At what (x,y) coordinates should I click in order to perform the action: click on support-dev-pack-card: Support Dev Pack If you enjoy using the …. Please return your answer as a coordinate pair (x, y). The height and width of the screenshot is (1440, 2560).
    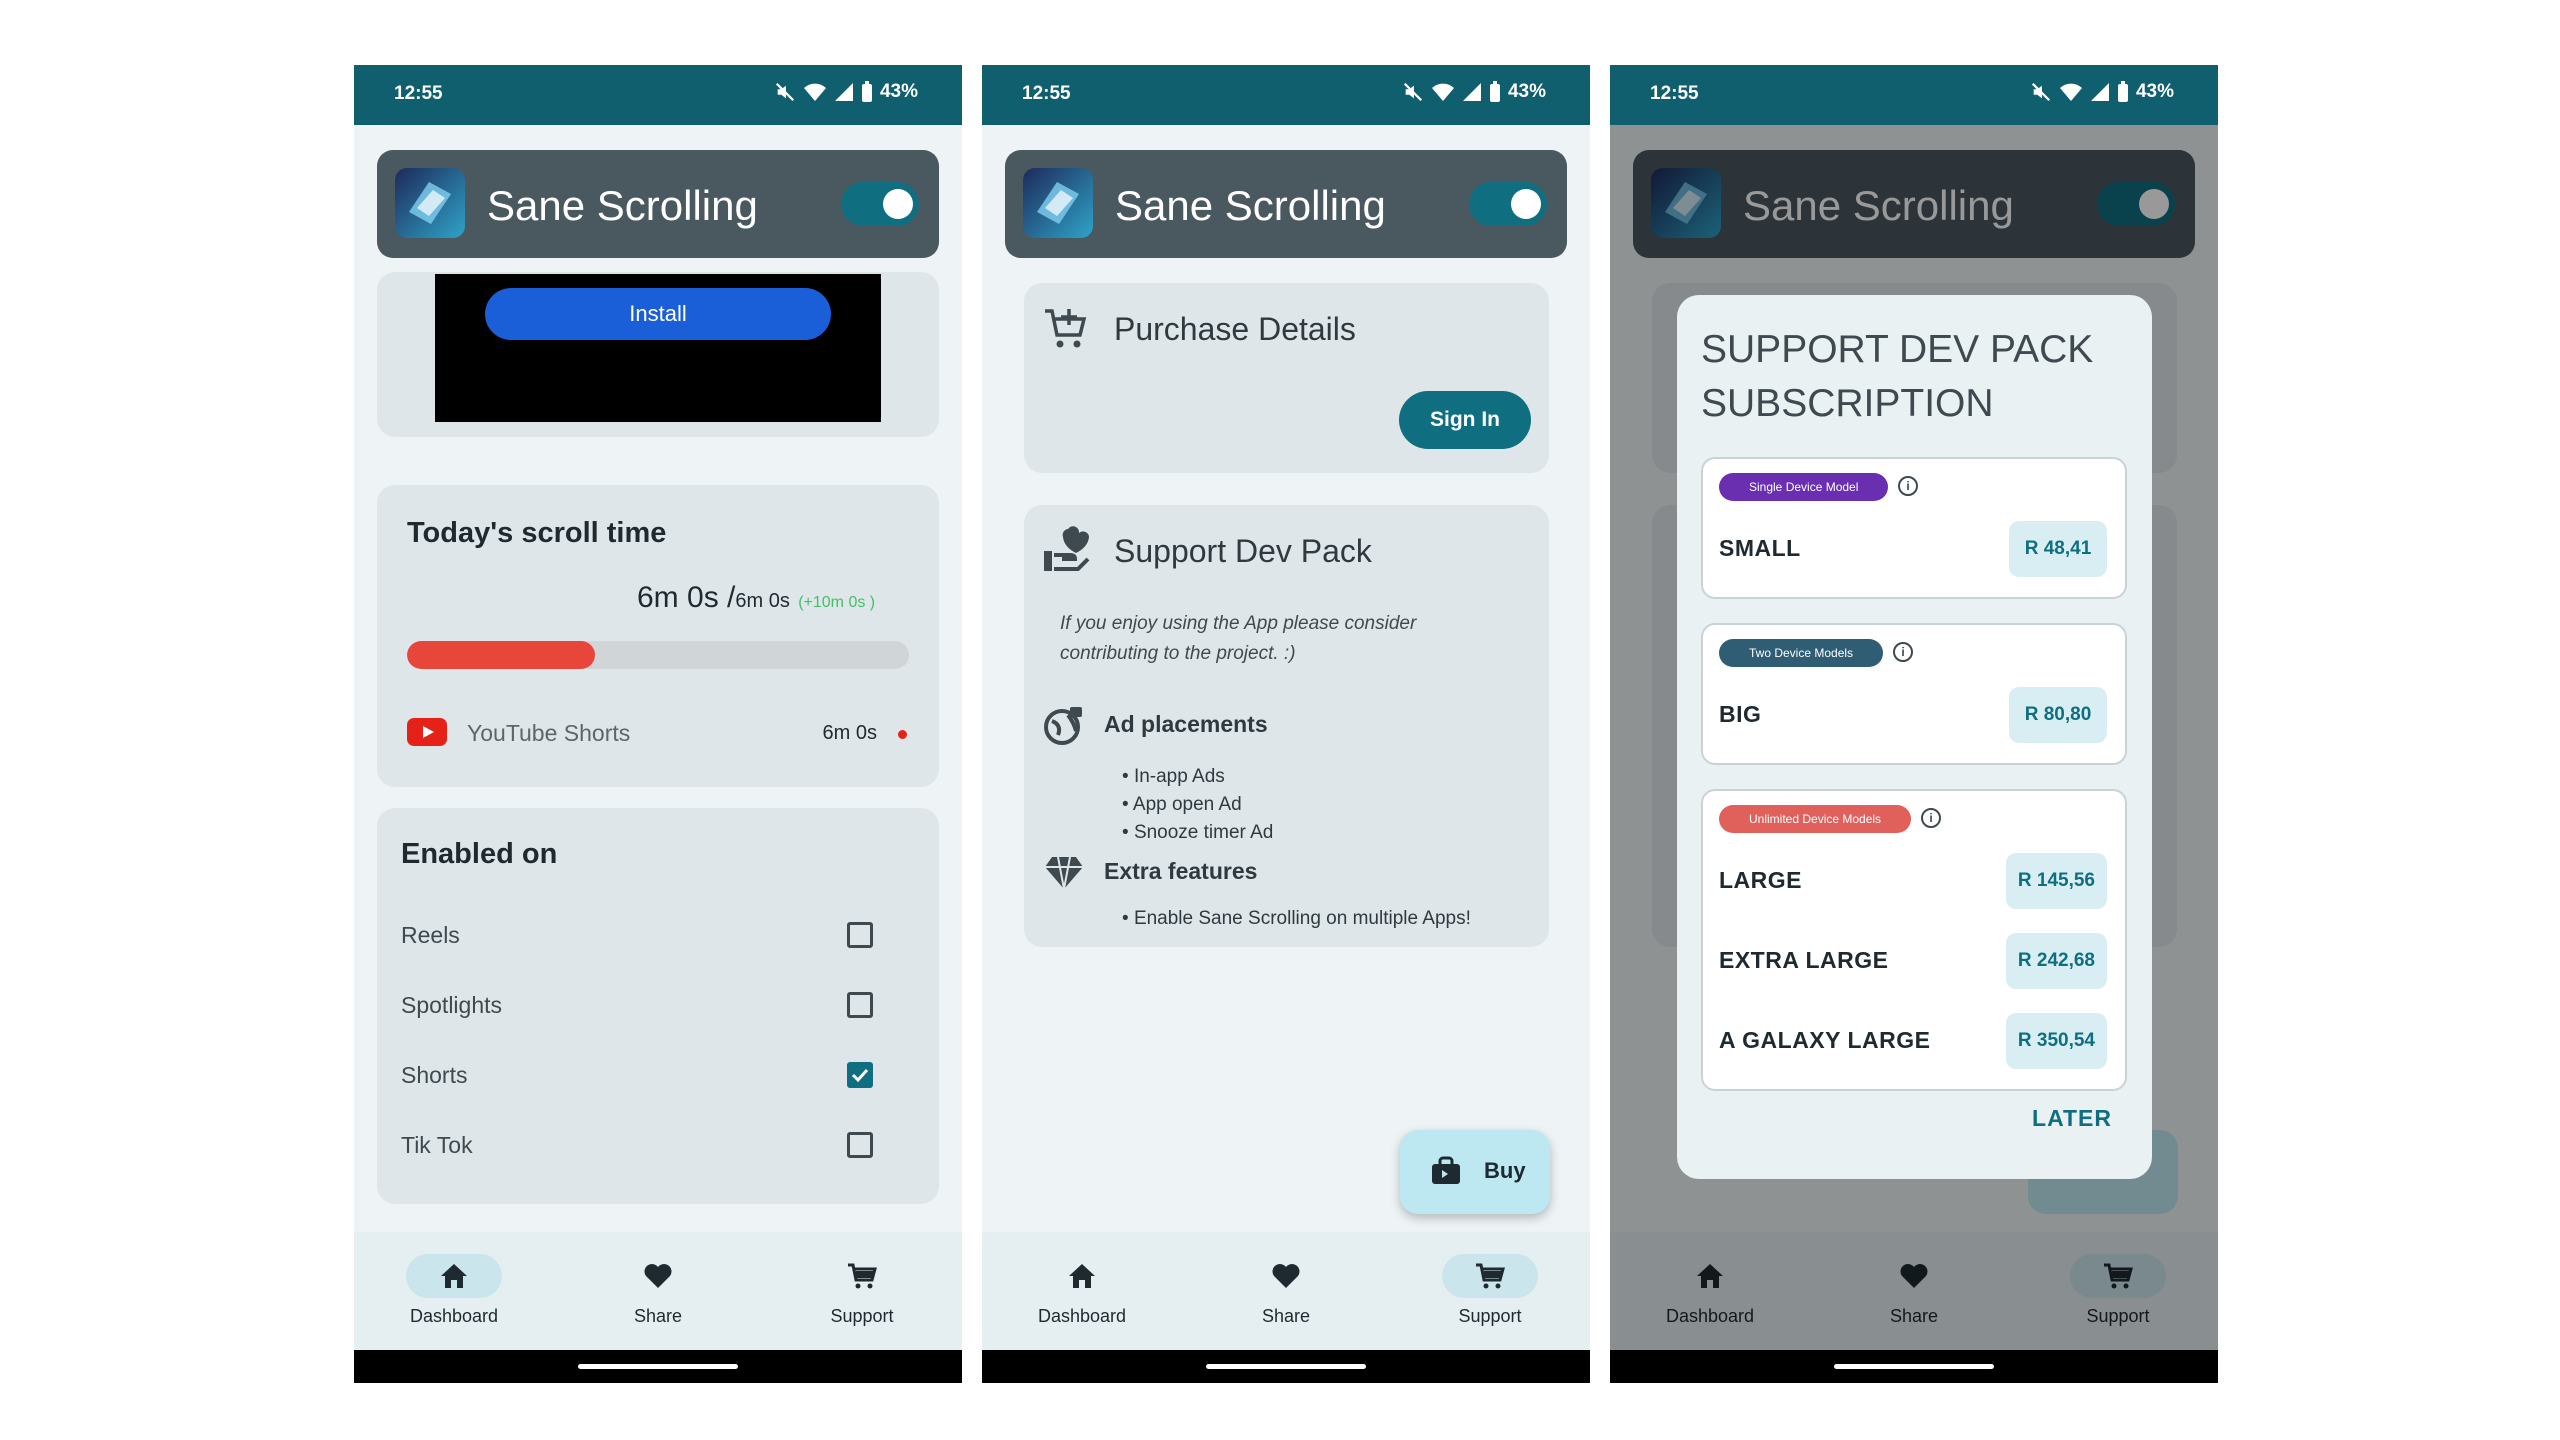
    Looking at the image, I should click on (1286, 726).